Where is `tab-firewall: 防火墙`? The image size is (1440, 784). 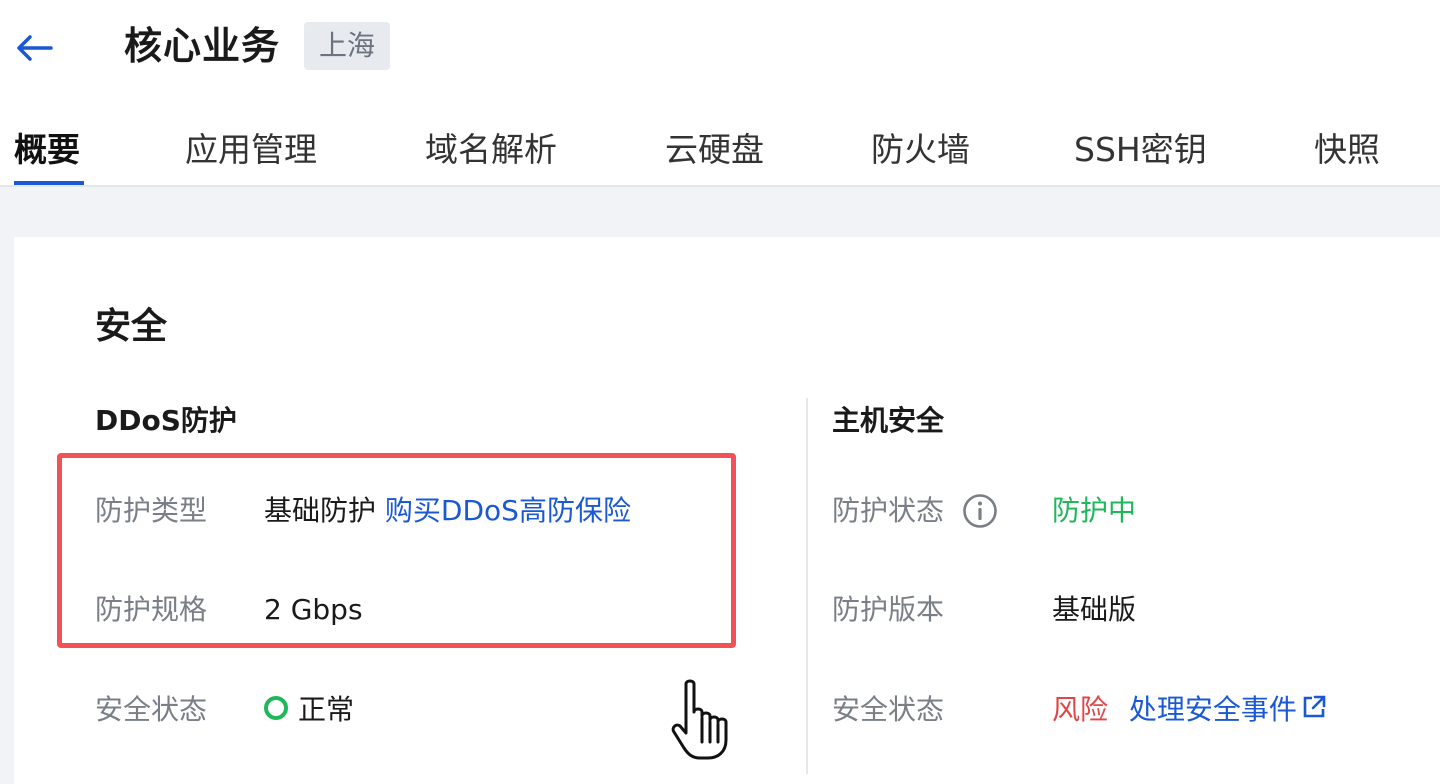
tab-firewall: 防火墙 is located at coordinates (920, 150).